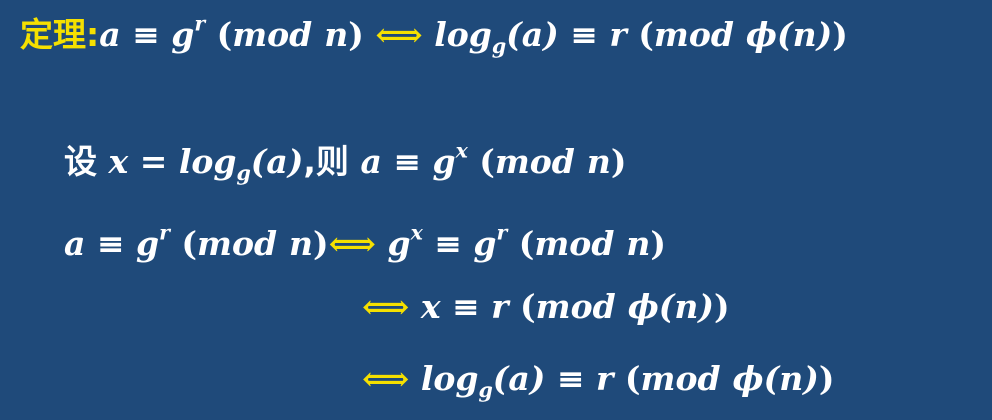  What do you see at coordinates (336, 34) in the screenshot?
I see `theorem-n: n` at bounding box center [336, 34].